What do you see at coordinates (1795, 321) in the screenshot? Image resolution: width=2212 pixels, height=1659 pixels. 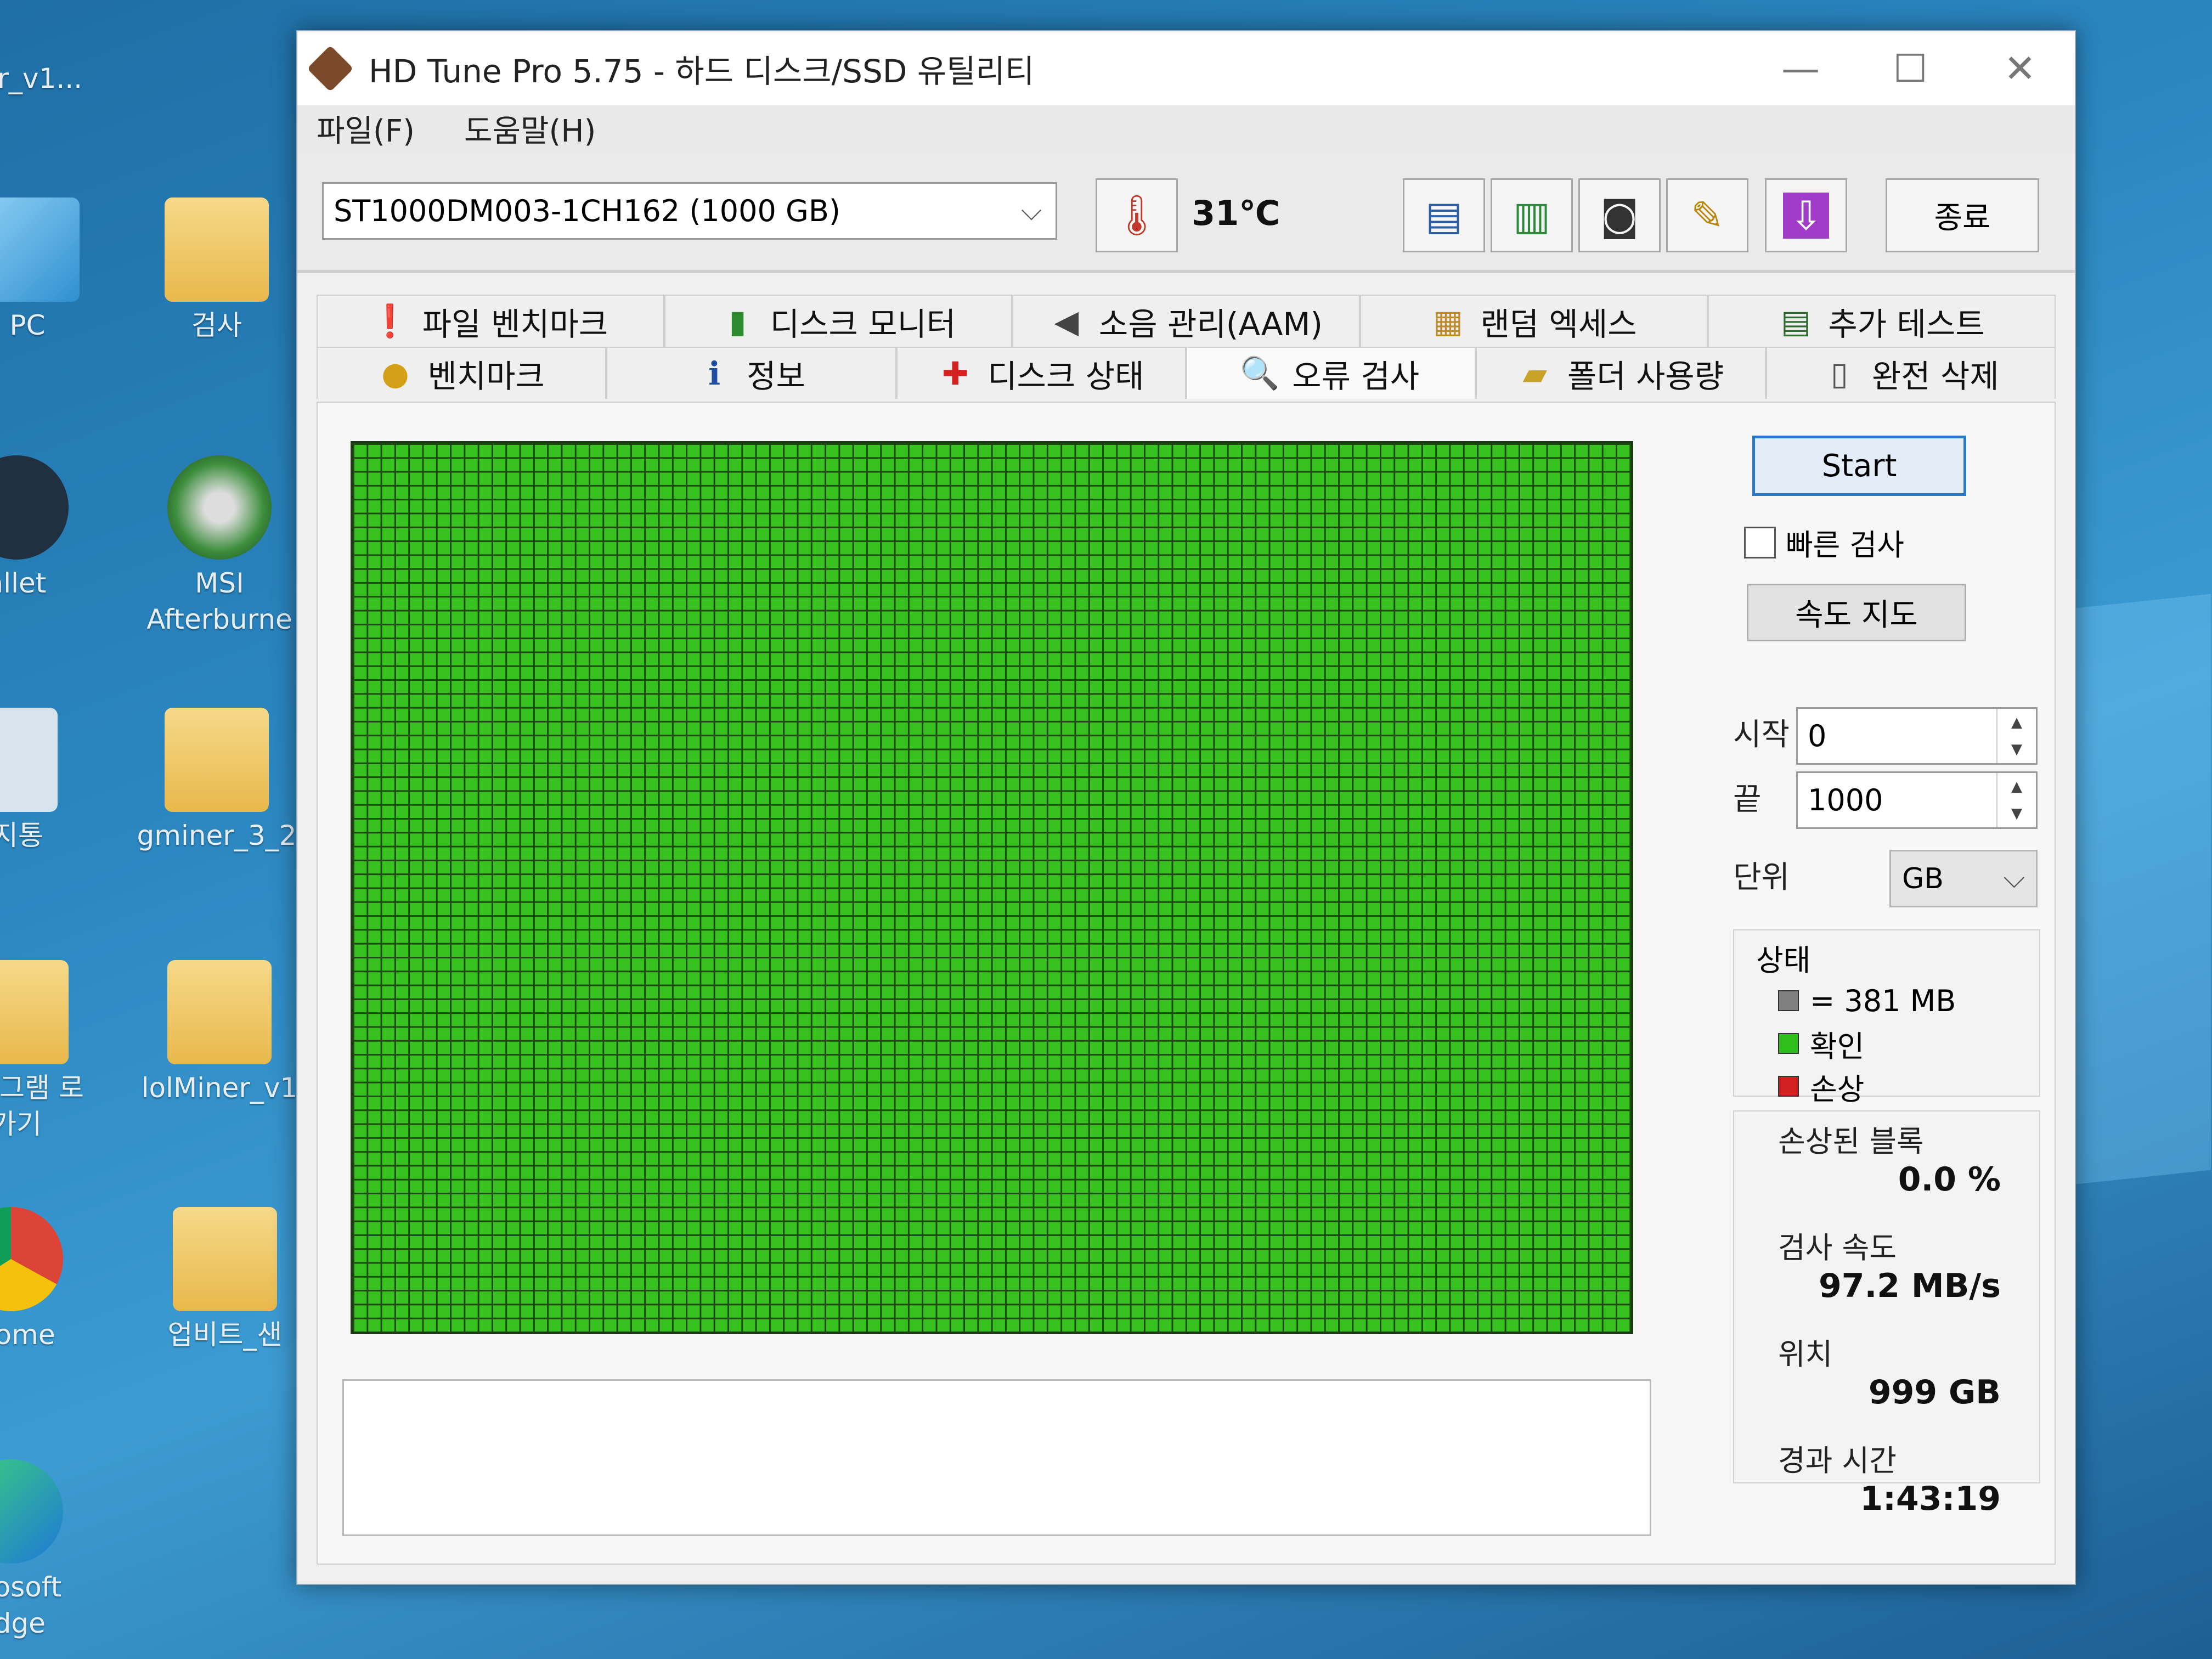 I see `extra-test-icon: ▤` at bounding box center [1795, 321].